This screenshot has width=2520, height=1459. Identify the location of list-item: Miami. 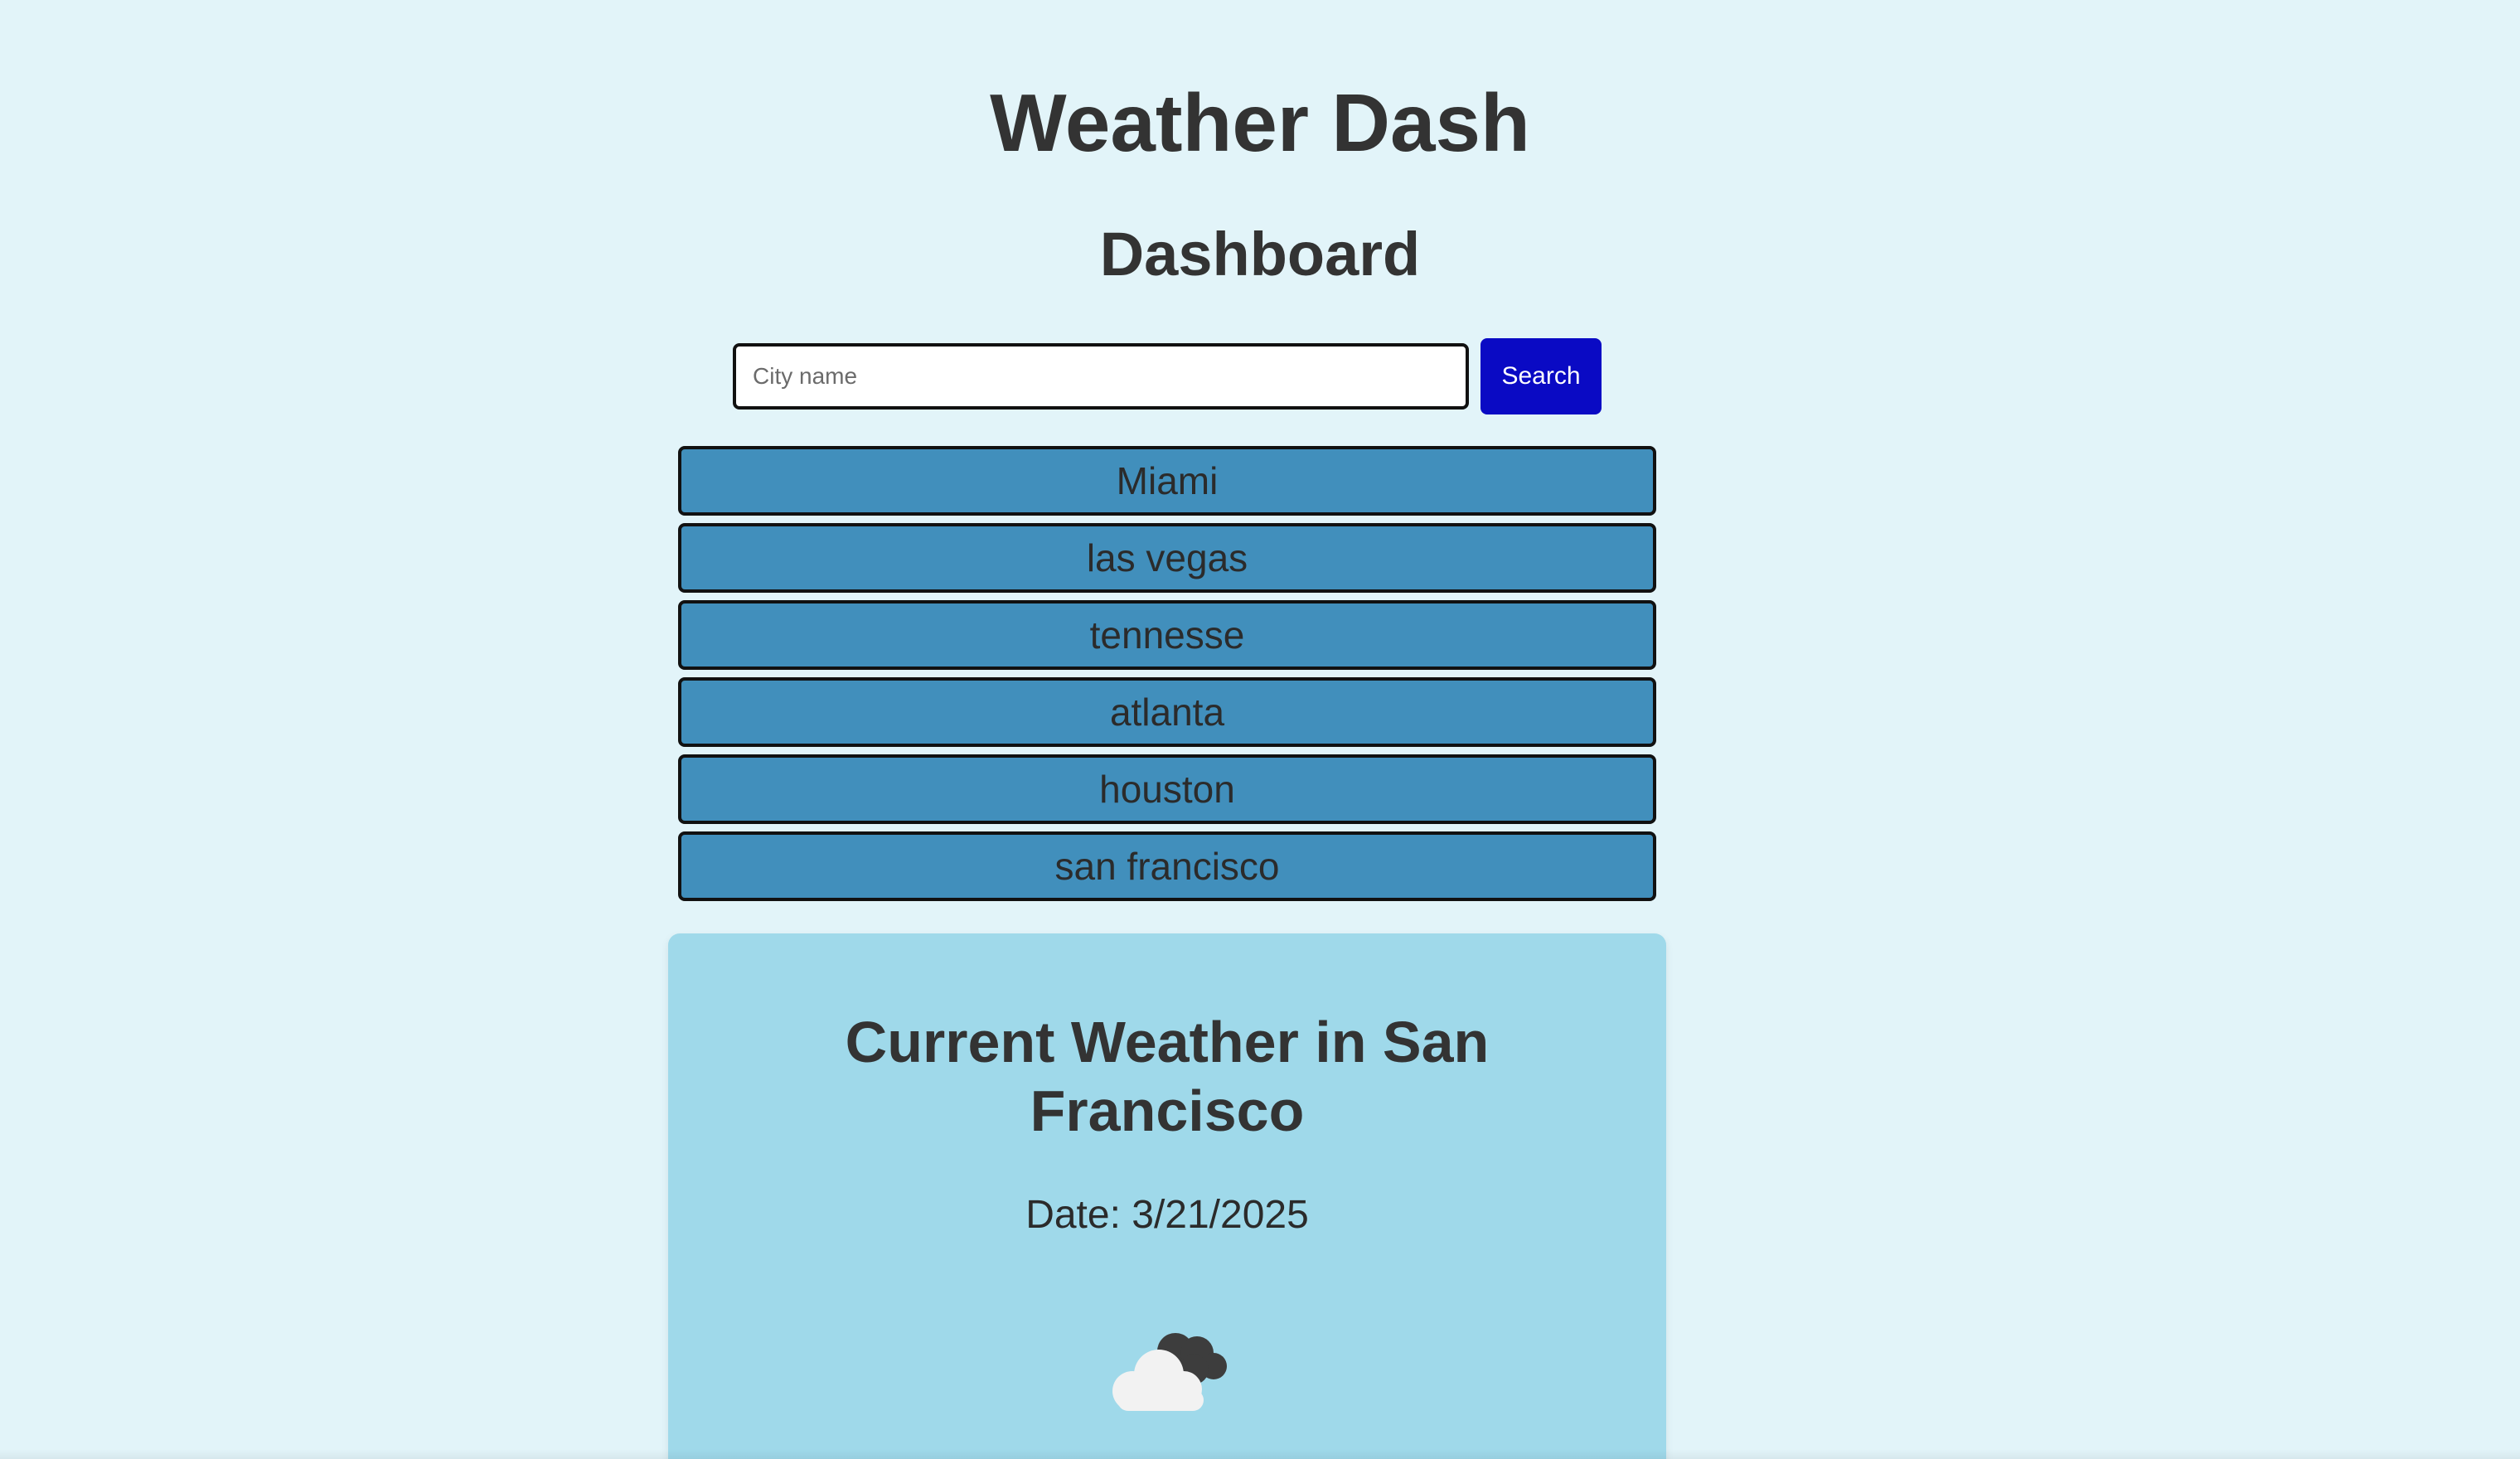
(1167, 481).